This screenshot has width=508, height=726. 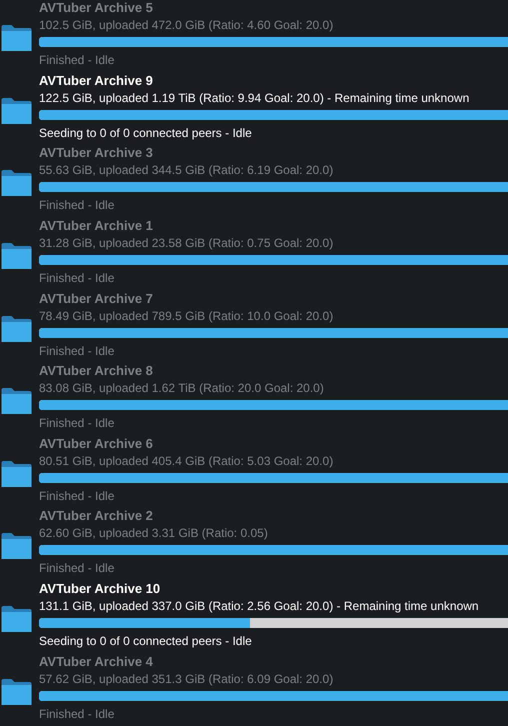 I want to click on torrent-name: AVTuber Archive 7, so click(x=96, y=299).